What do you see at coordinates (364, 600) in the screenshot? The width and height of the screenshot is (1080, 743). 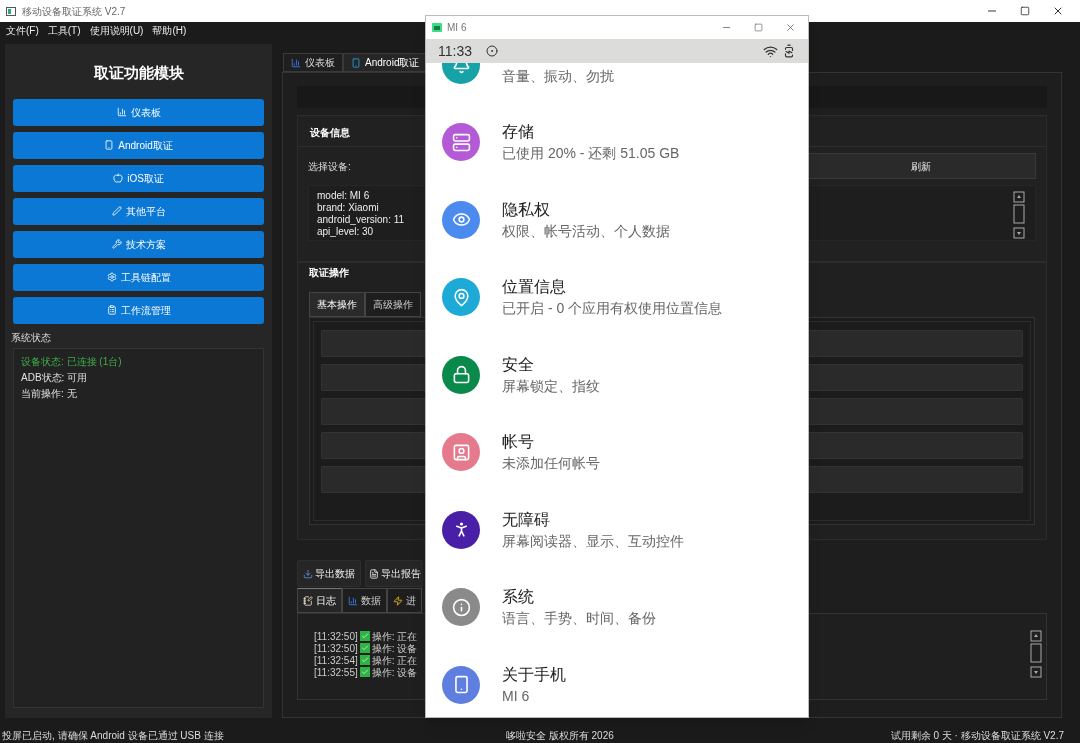 I see `log-tab: 数据` at bounding box center [364, 600].